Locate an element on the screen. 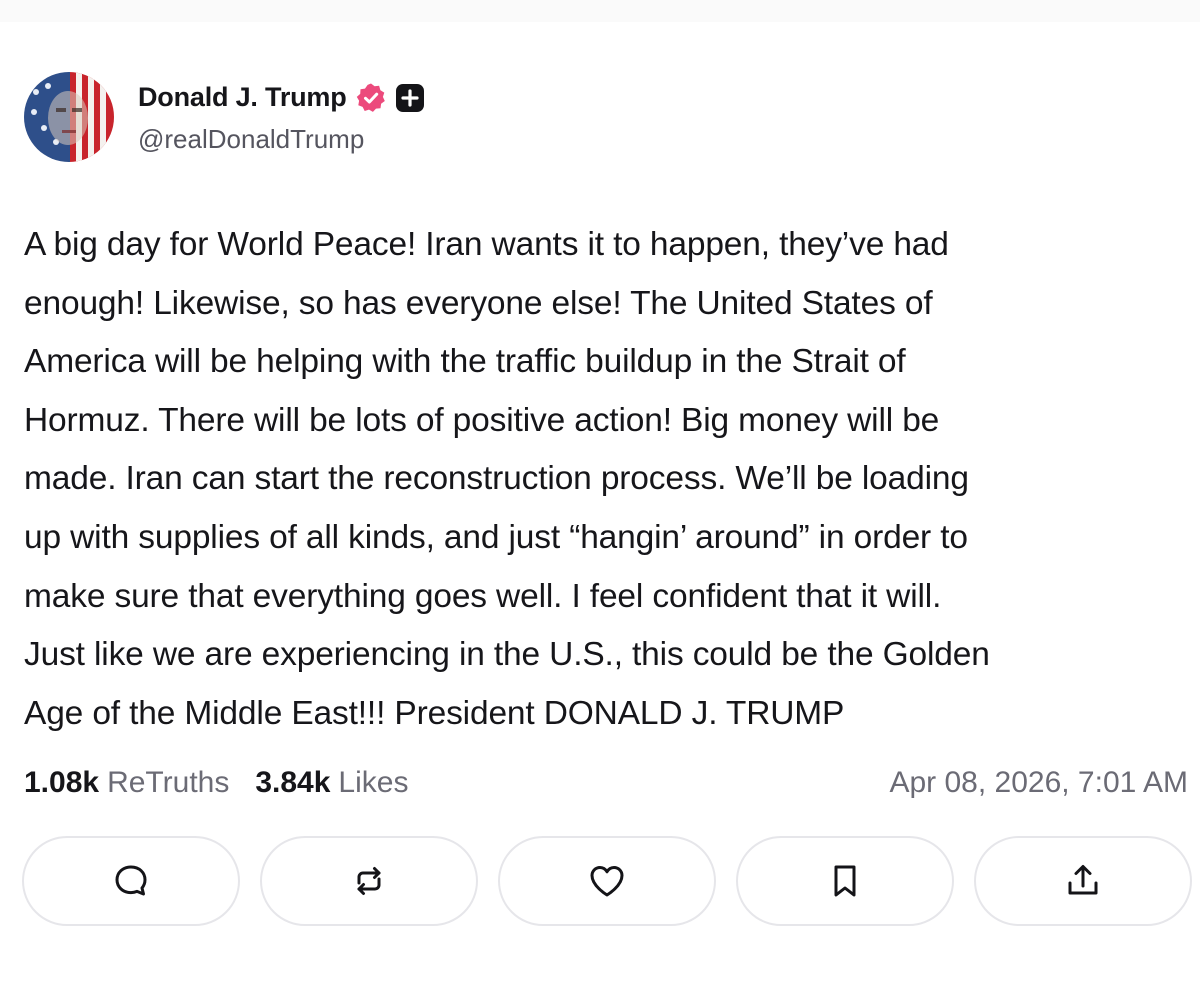 The height and width of the screenshot is (999, 1200). bookmark-icon is located at coordinates (845, 881).